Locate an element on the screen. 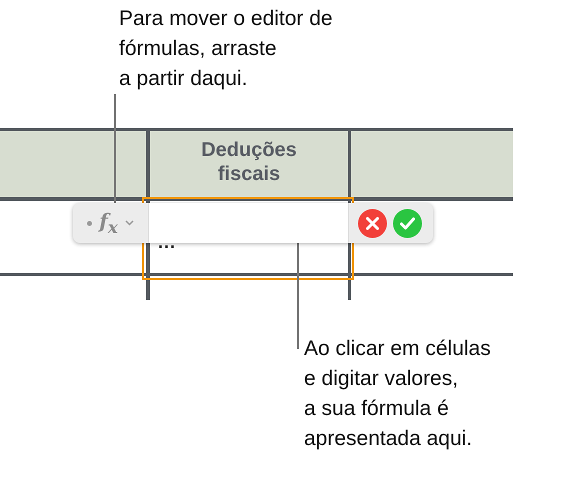 This screenshot has width=575, height=479. drag-handle-icon is located at coordinates (89, 223).